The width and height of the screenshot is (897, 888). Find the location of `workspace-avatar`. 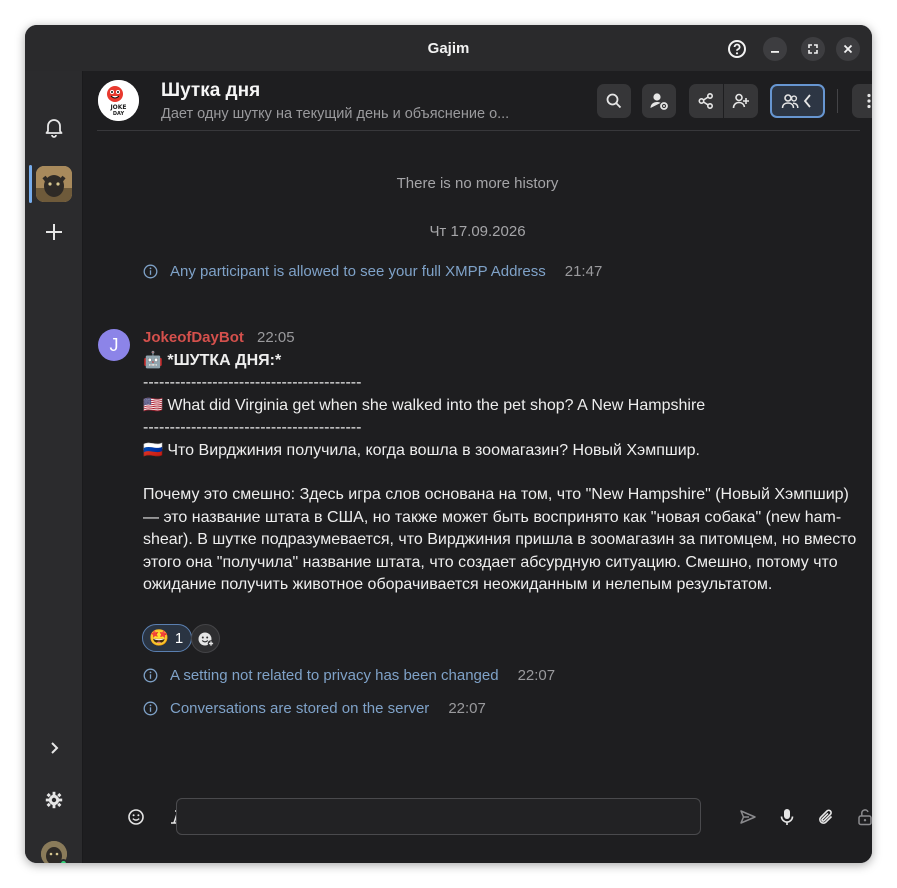

workspace-avatar is located at coordinates (54, 184).